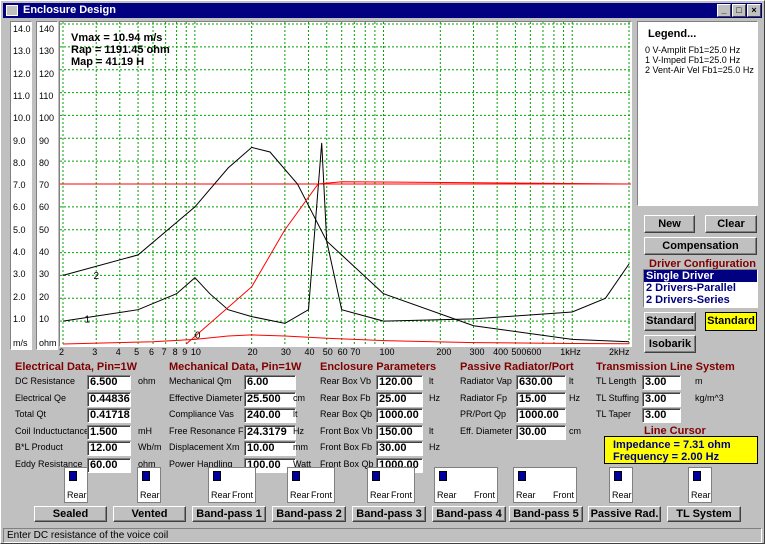 This screenshot has height=544, width=765. What do you see at coordinates (70, 514) in the screenshot?
I see `enclosure-type-button: Sealed` at bounding box center [70, 514].